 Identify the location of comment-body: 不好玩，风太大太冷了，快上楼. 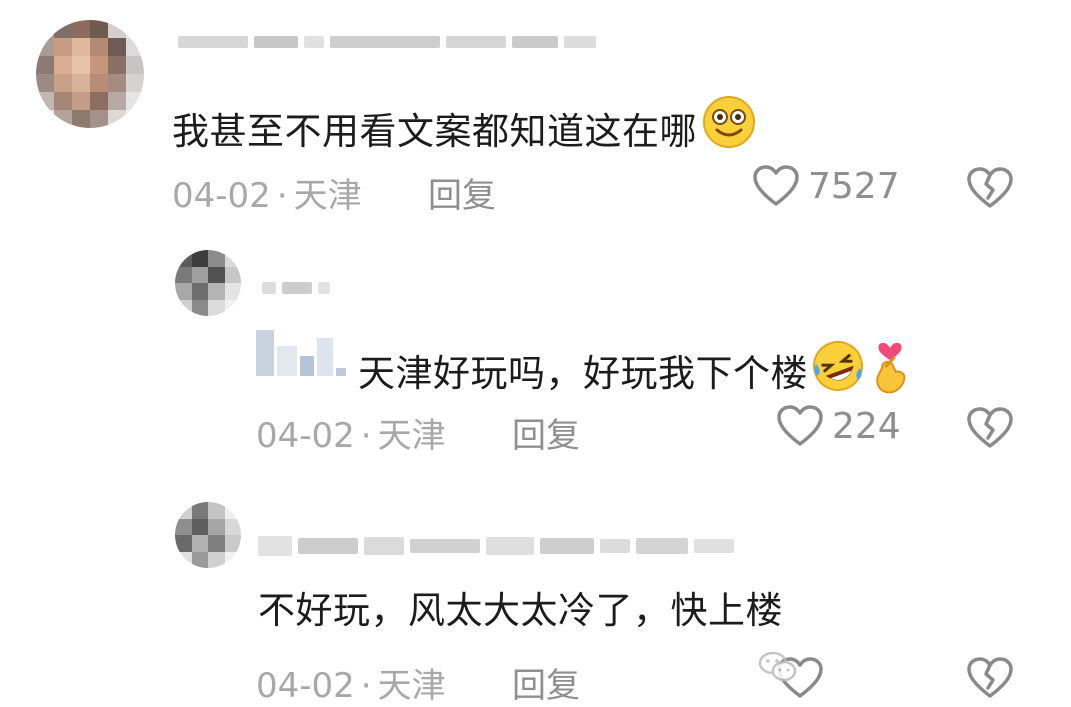
(520, 610).